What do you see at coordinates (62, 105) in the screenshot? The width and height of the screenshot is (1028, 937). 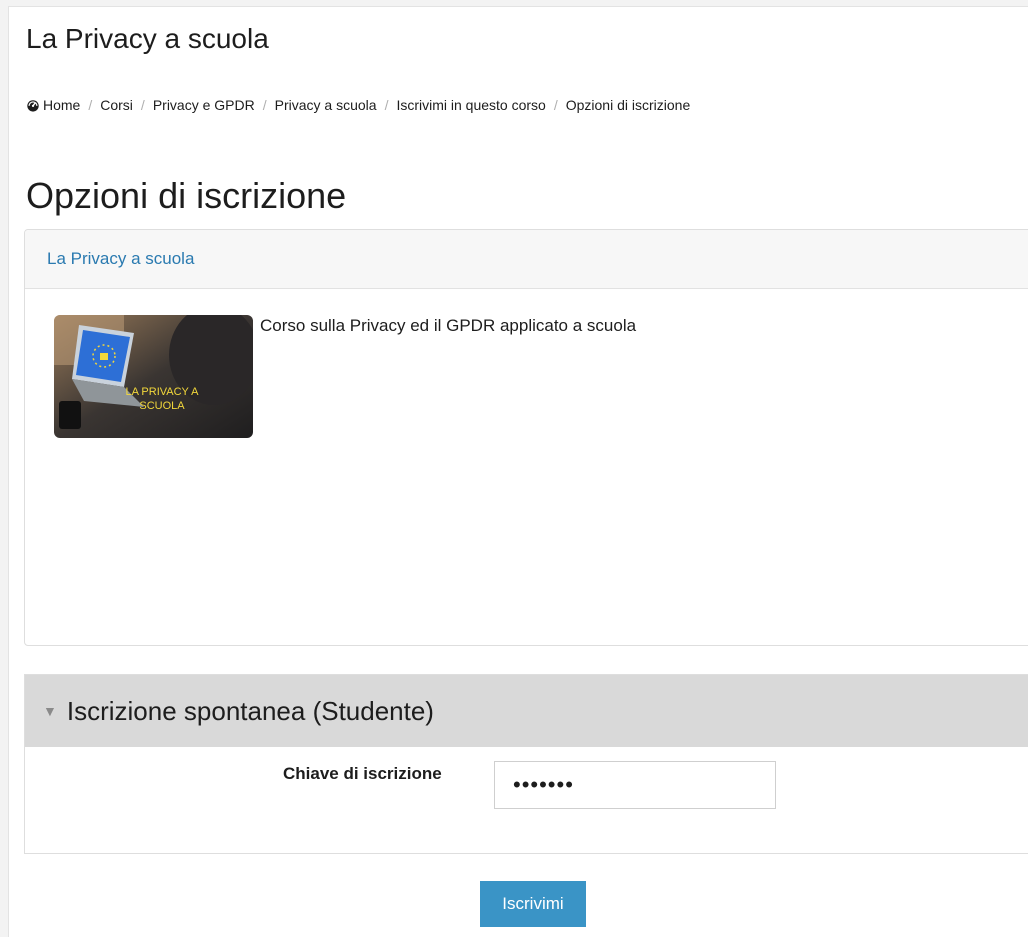 I see `breadcrumb-home-label: Home` at bounding box center [62, 105].